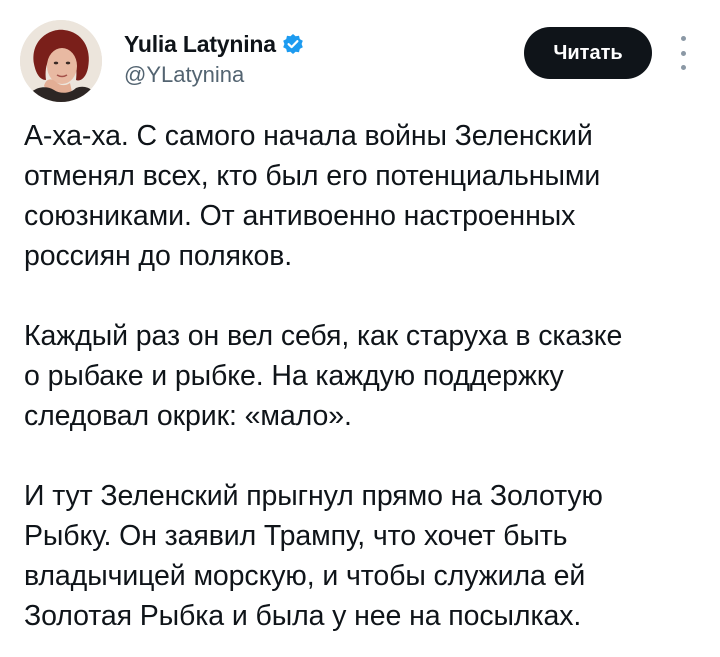  What do you see at coordinates (214, 75) in the screenshot?
I see `user-handle: @YLatynina` at bounding box center [214, 75].